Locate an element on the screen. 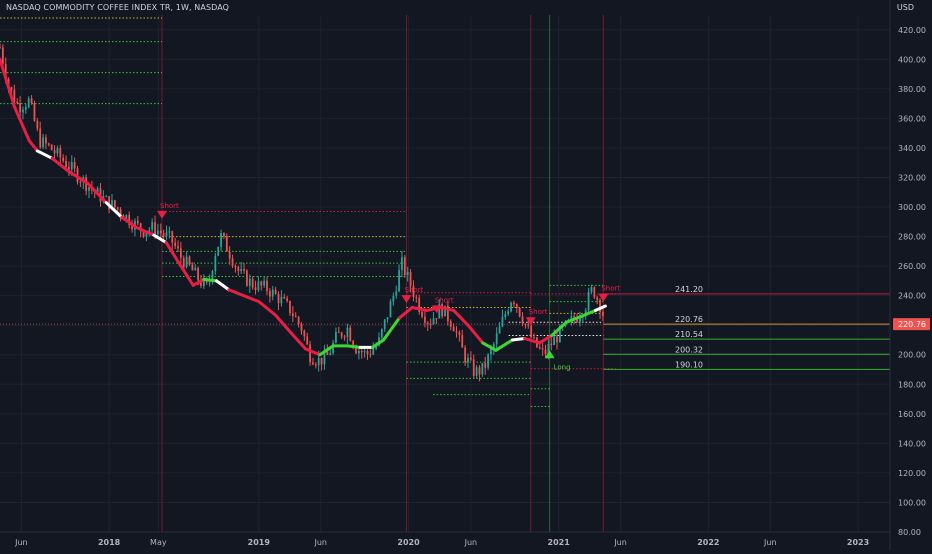  y-tick-label: 180.00 is located at coordinates (912, 384).